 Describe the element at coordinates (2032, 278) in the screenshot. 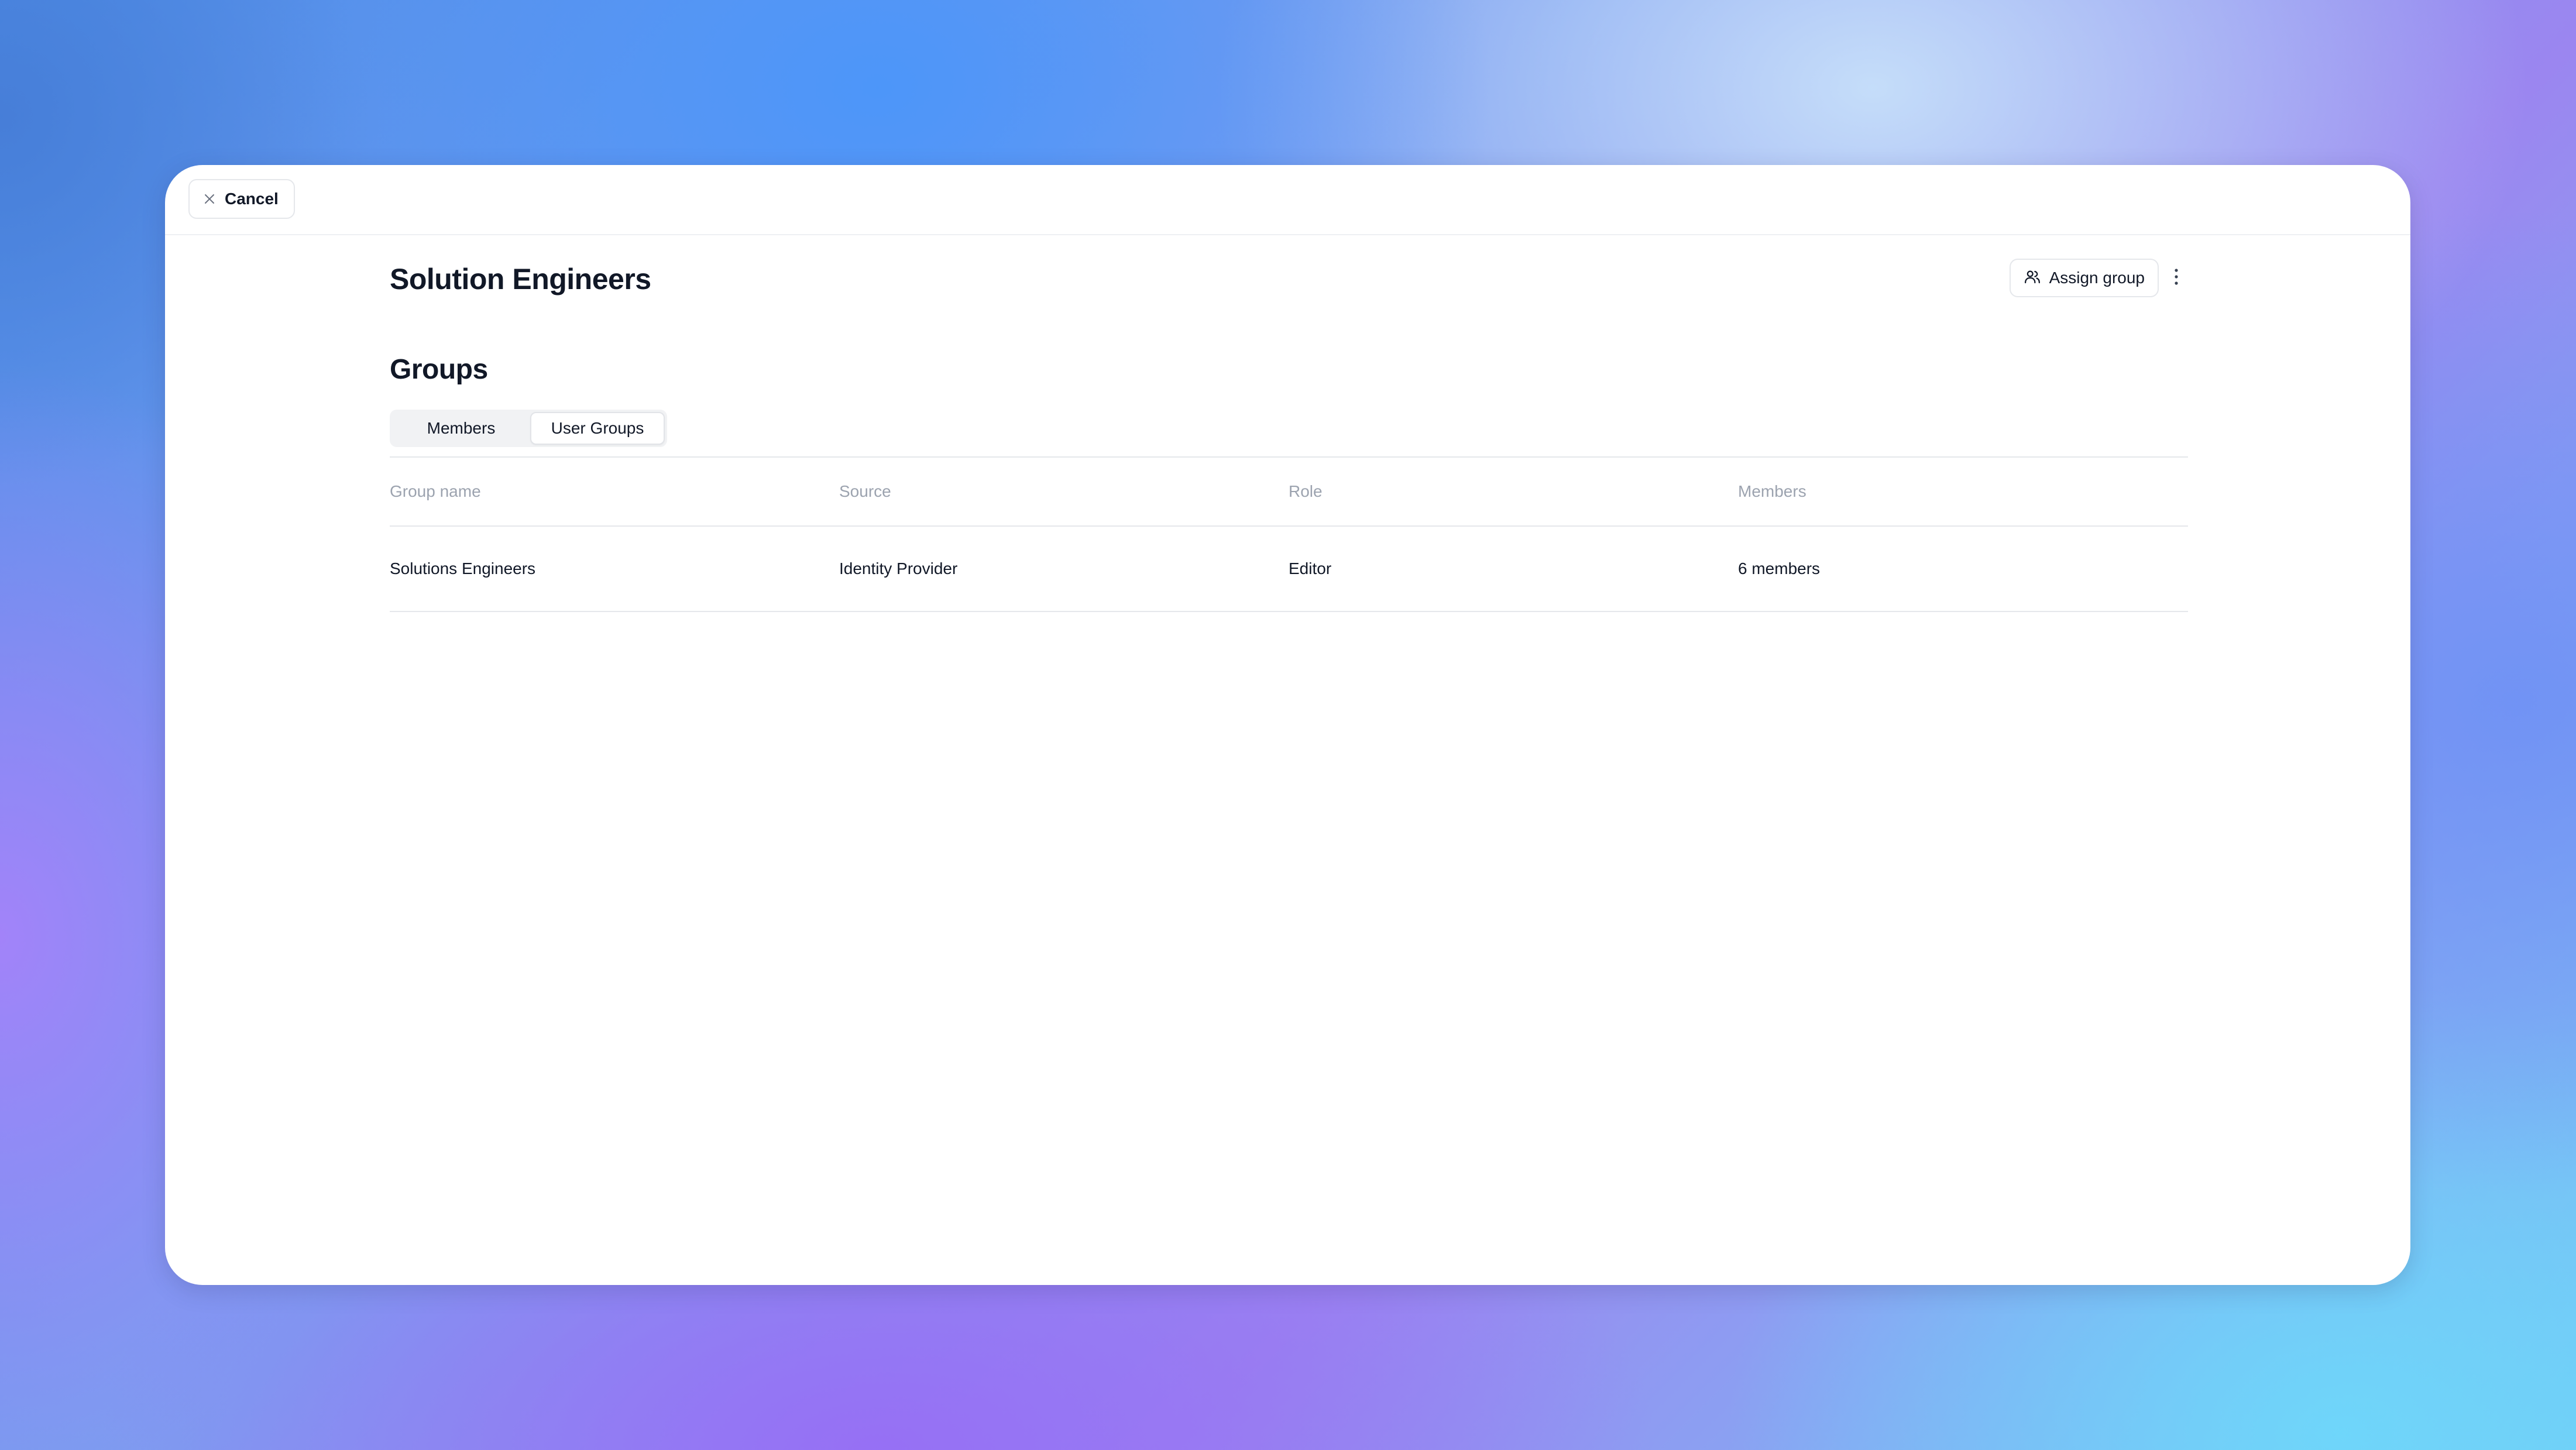

I see `users-icon` at that location.